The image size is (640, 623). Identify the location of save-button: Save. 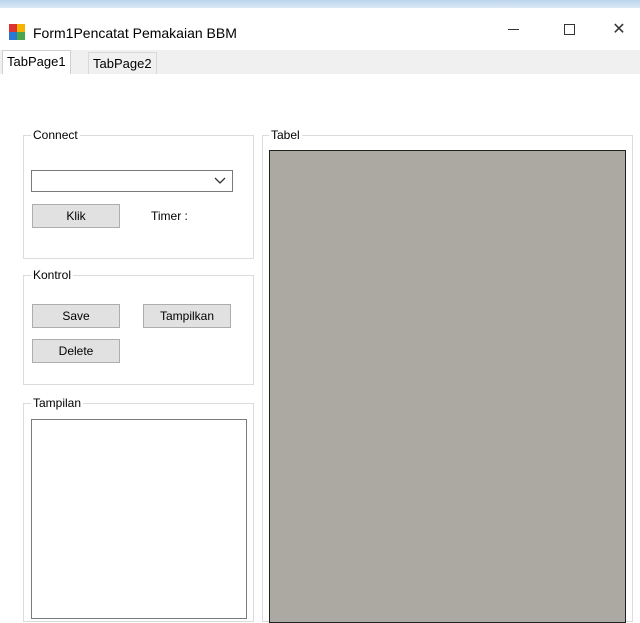
(76, 316).